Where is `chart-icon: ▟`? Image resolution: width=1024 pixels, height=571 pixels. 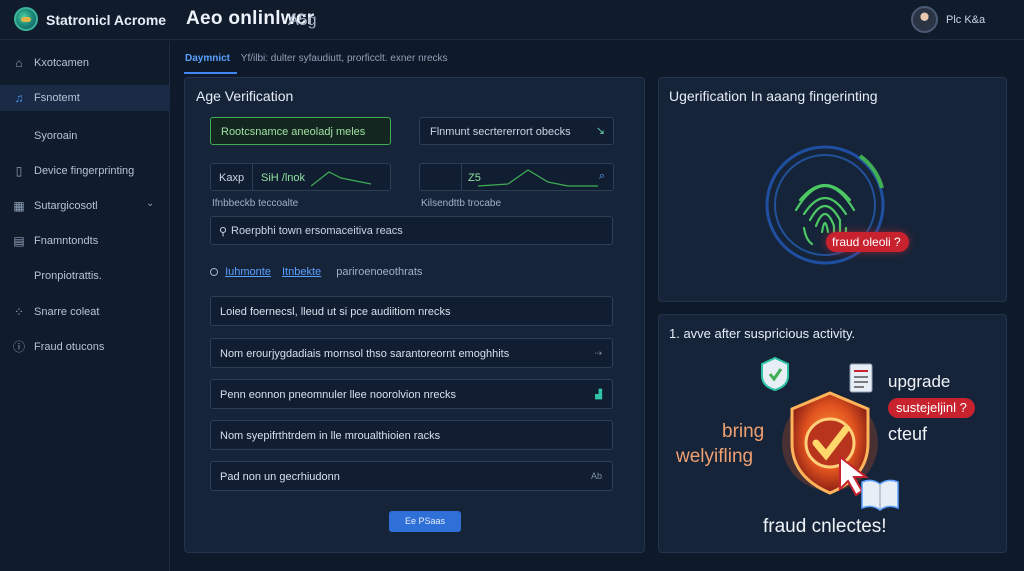
chart-icon: ▟ is located at coordinates (598, 394).